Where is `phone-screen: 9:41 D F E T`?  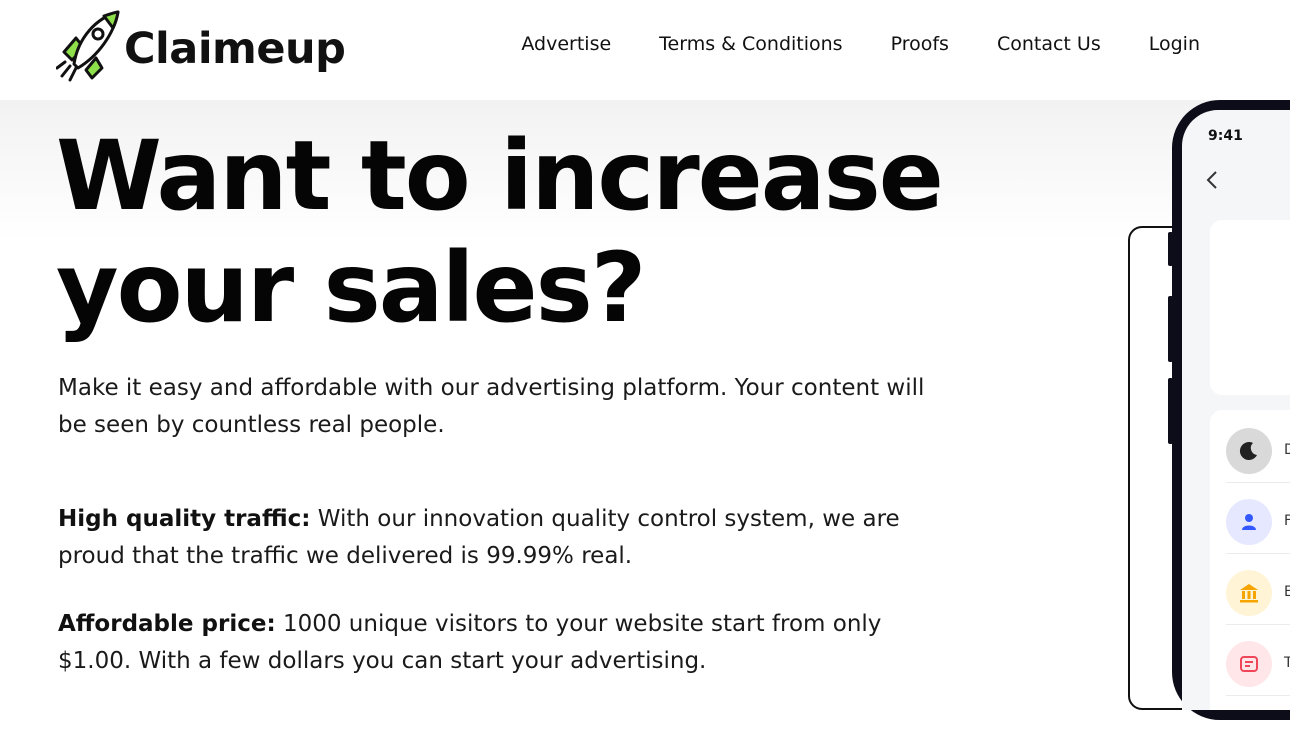
phone-screen: 9:41 D F E T is located at coordinates (1236, 410).